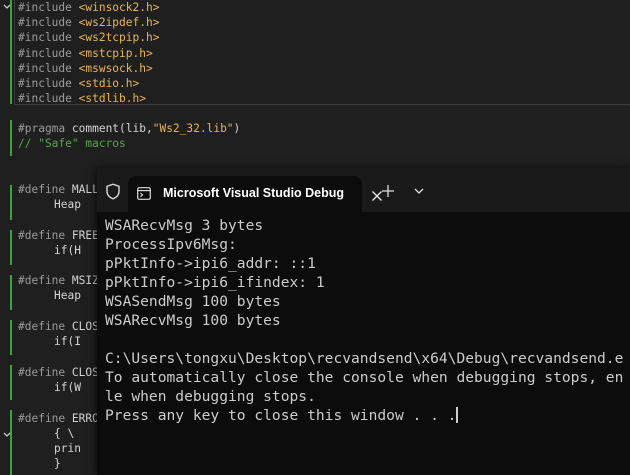 Image resolution: width=630 pixels, height=475 pixels. What do you see at coordinates (388, 191) in the screenshot?
I see `plus-icon` at bounding box center [388, 191].